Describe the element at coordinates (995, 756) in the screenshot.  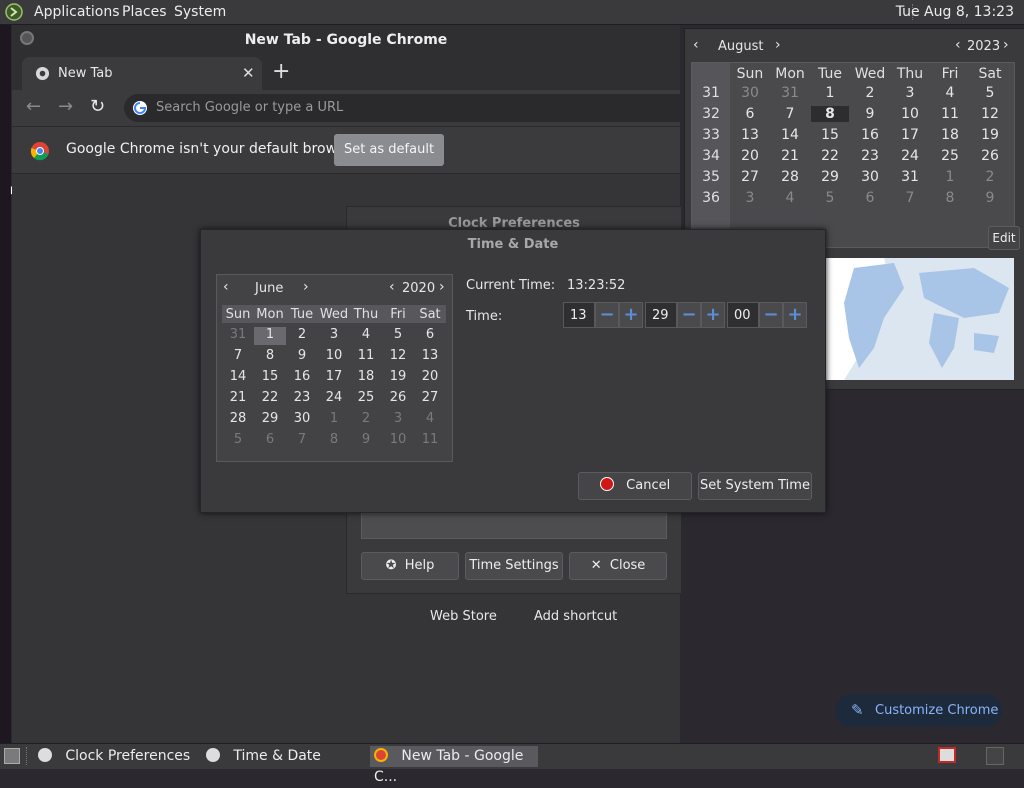
I see `trash-icon` at that location.